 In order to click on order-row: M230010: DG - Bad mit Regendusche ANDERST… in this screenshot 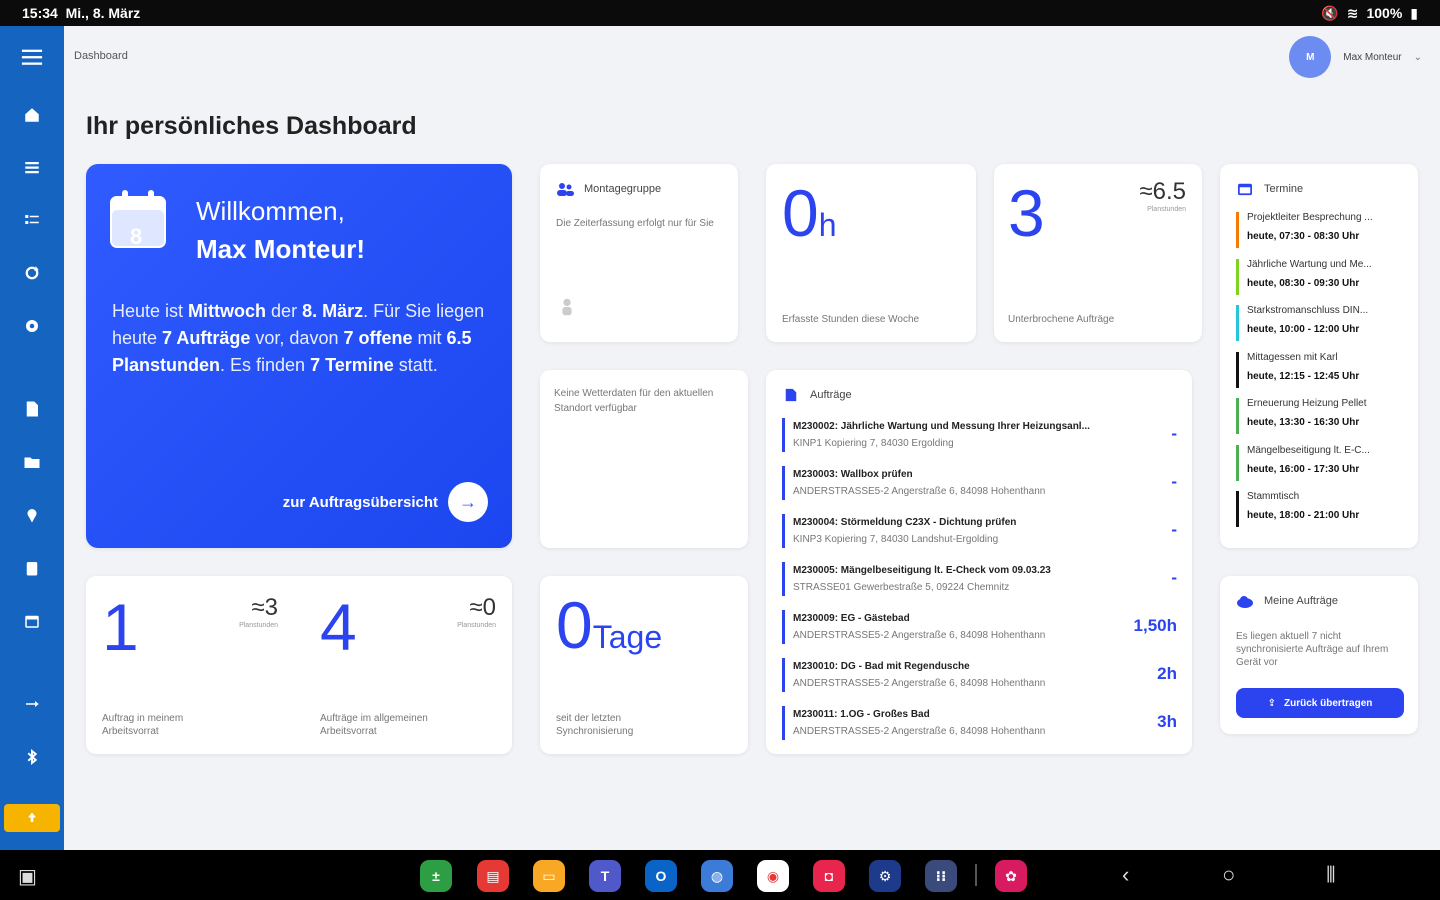, I will do `click(979, 675)`.